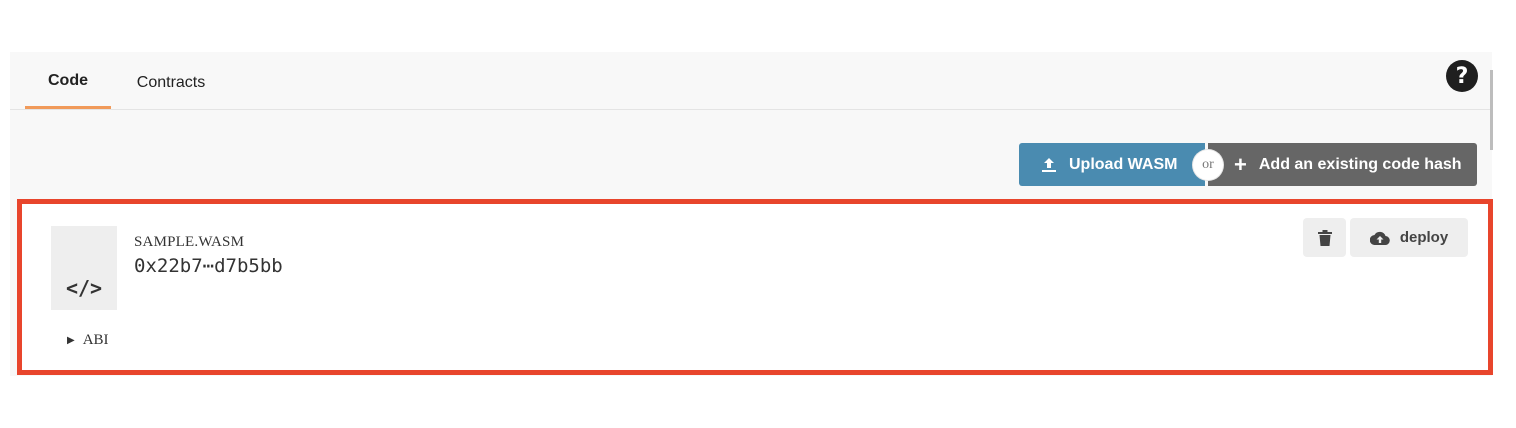 The image size is (1516, 428). What do you see at coordinates (71, 340) in the screenshot?
I see `caret-right-icon: ▶` at bounding box center [71, 340].